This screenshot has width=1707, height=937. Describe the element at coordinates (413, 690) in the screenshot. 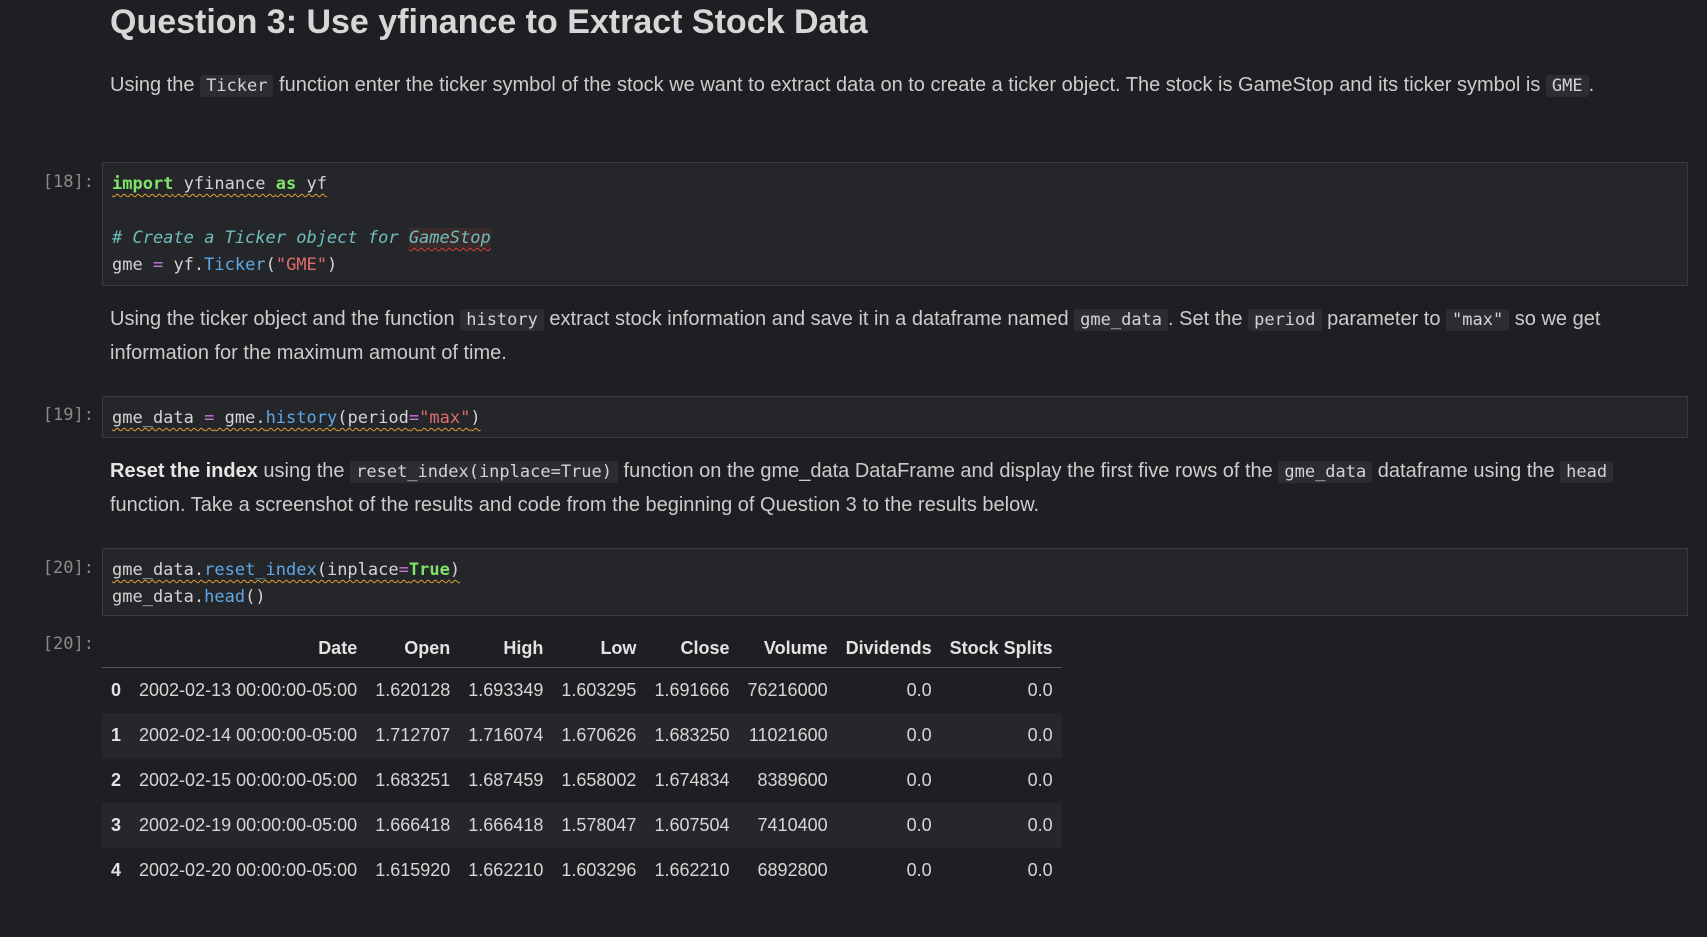

I see `table-cell: 1.620128` at that location.